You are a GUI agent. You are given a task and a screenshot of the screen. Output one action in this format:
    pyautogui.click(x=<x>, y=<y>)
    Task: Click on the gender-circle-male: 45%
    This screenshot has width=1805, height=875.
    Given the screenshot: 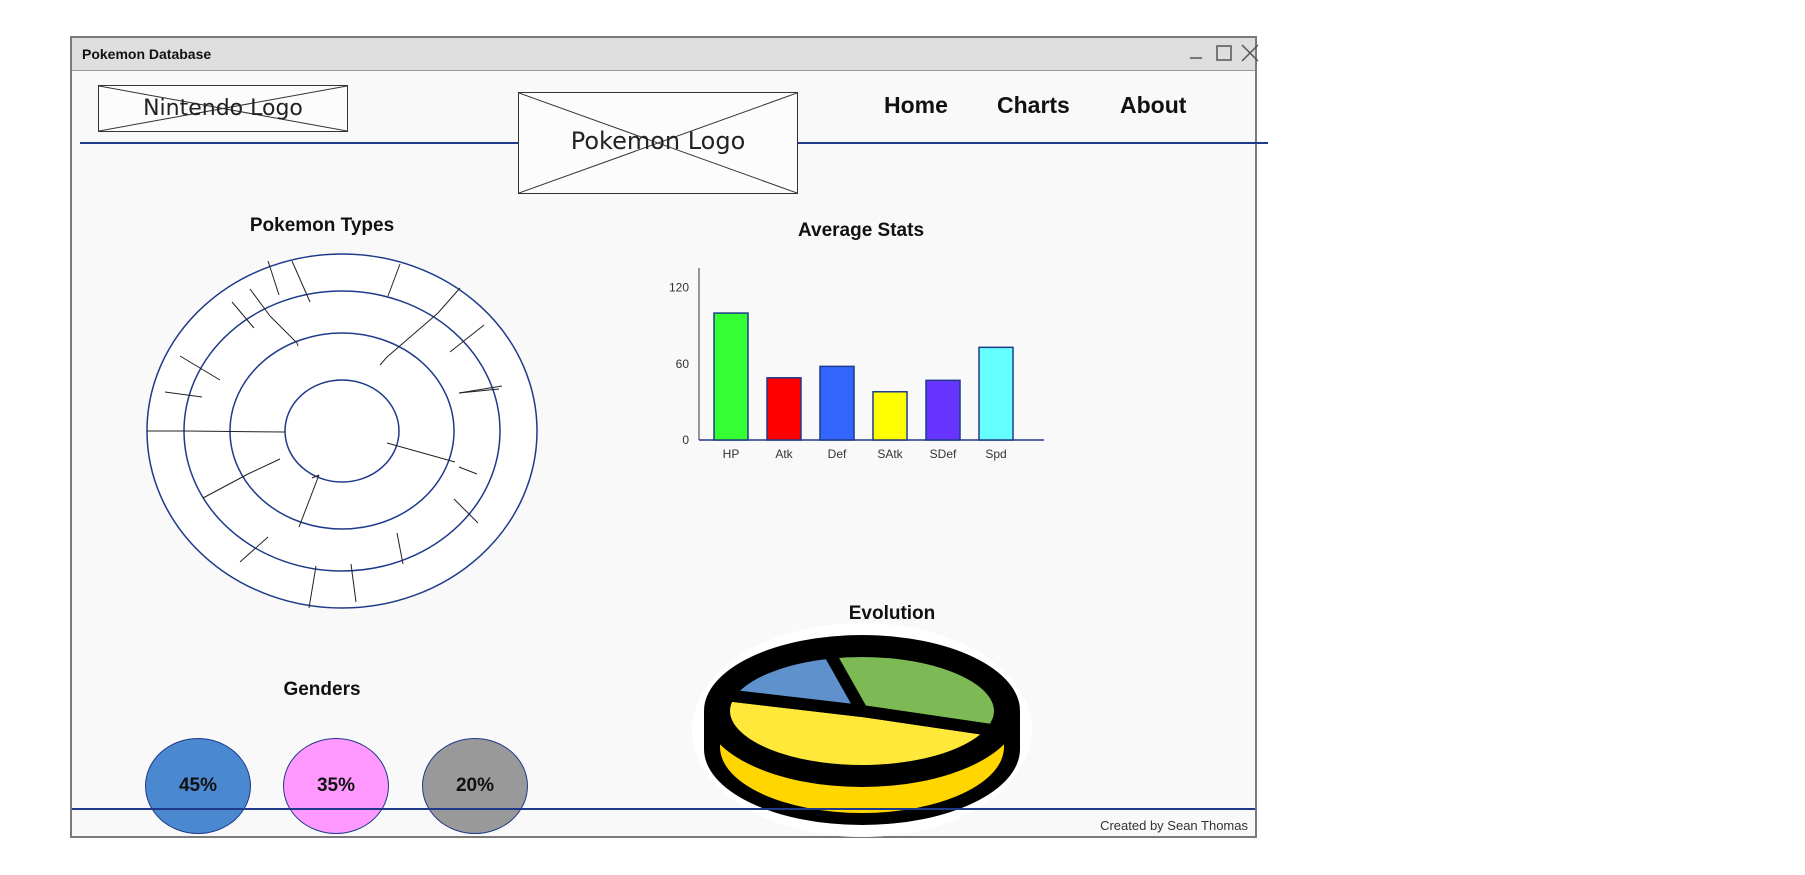 What is the action you would take?
    pyautogui.click(x=198, y=786)
    